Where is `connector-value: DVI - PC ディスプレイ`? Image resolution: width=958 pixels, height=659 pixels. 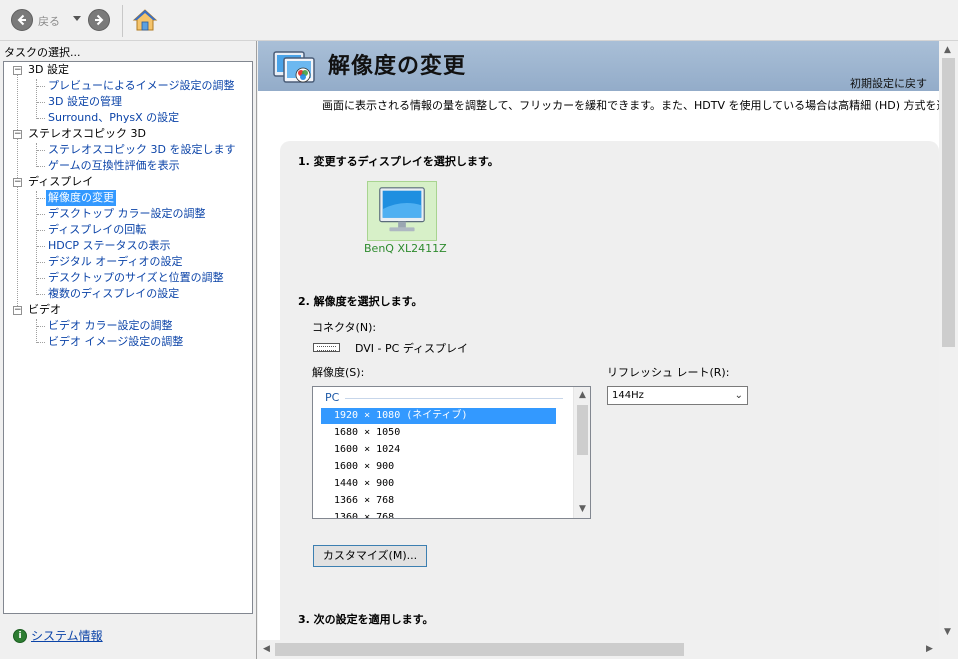
connector-value: DVI - PC ディスプレイ is located at coordinates (412, 348).